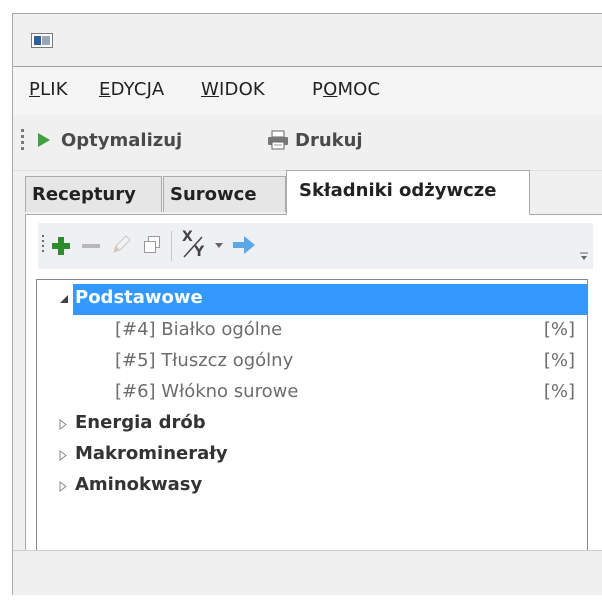 The height and width of the screenshot is (600, 602). Describe the element at coordinates (213, 194) in the screenshot. I see `tab-label: Surowce` at that location.